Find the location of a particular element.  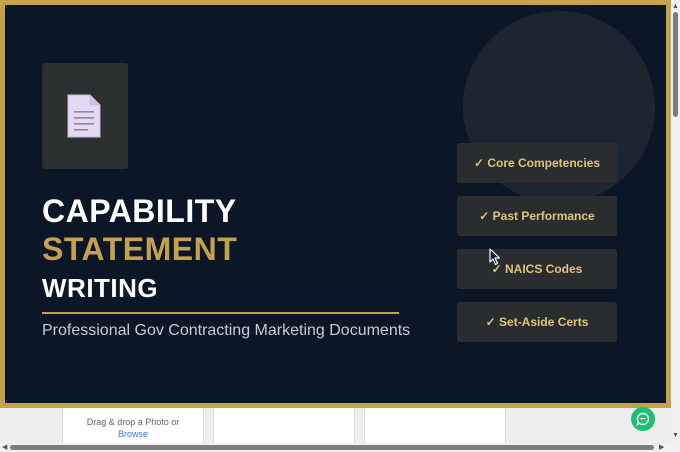

photo-upload-dropzone: Drag & drop a Photo or Browse is located at coordinates (133, 425).